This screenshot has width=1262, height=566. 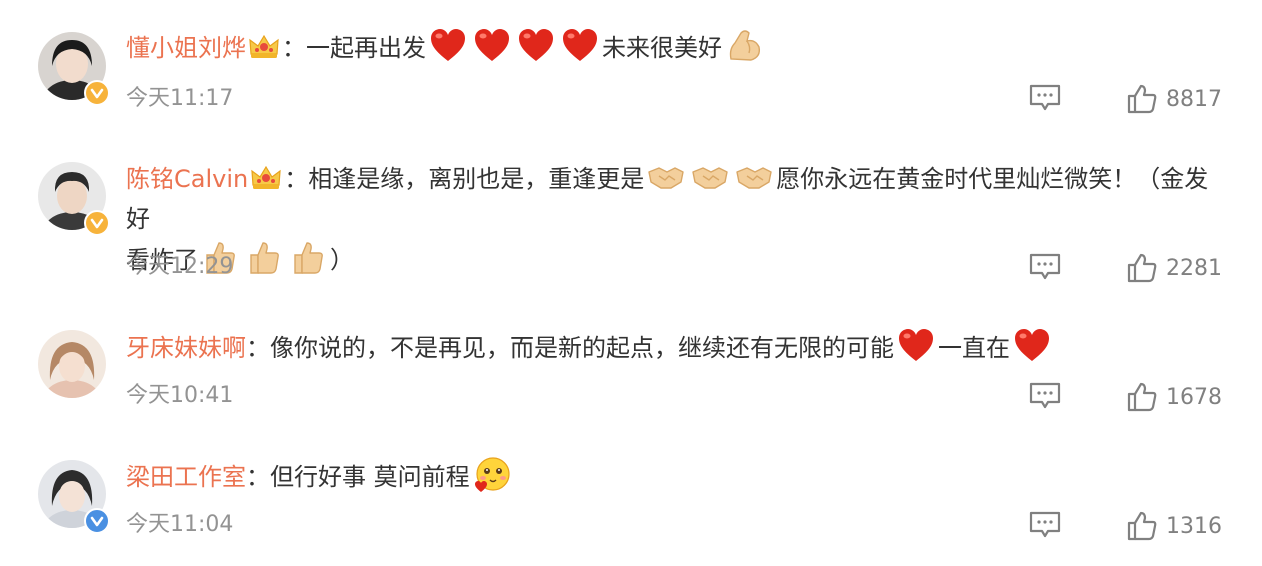 I want to click on like-button: 1678, so click(x=1174, y=397).